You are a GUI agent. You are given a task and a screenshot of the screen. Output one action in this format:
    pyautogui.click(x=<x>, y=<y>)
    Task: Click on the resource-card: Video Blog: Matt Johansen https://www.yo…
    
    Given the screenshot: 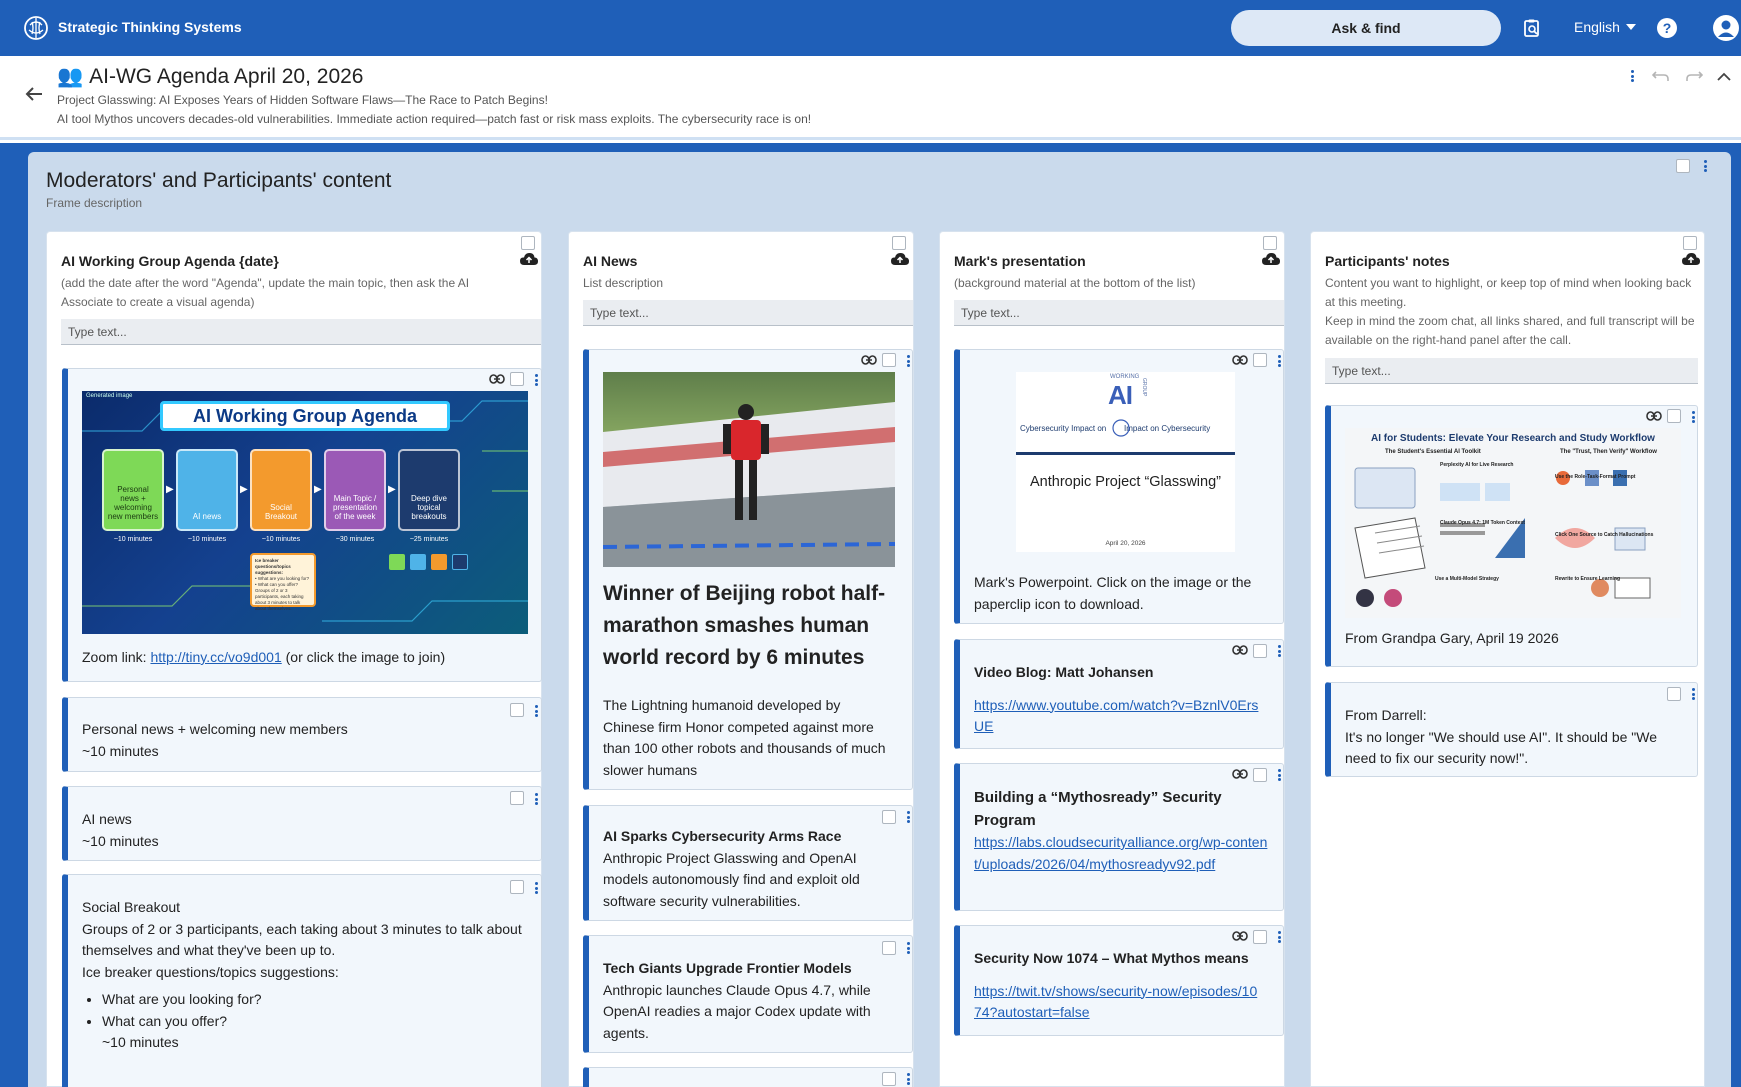 What is the action you would take?
    pyautogui.click(x=1119, y=694)
    